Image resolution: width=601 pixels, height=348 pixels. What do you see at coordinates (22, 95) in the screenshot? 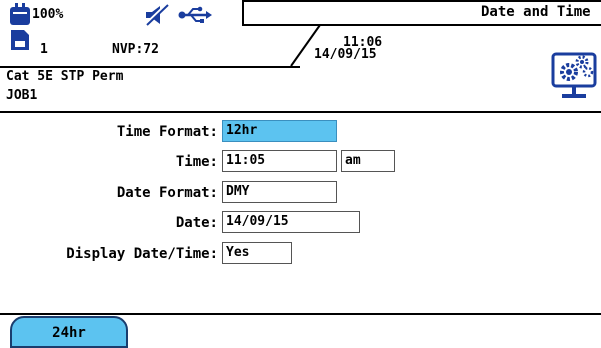
I see `job-name: JOB1` at bounding box center [22, 95].